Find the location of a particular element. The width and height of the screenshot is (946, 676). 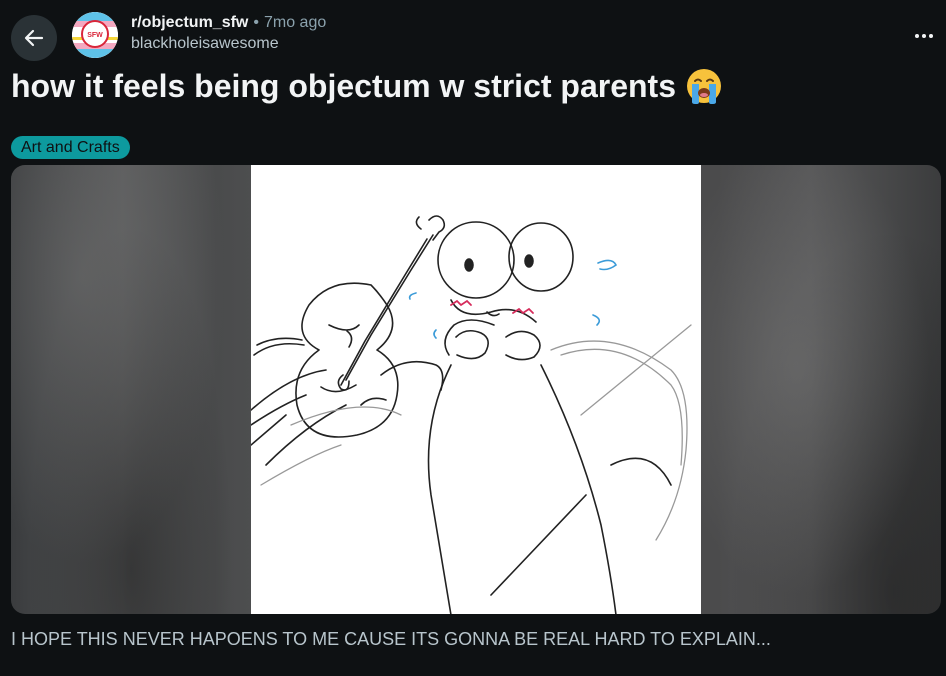

arrow-left-icon is located at coordinates (34, 38).